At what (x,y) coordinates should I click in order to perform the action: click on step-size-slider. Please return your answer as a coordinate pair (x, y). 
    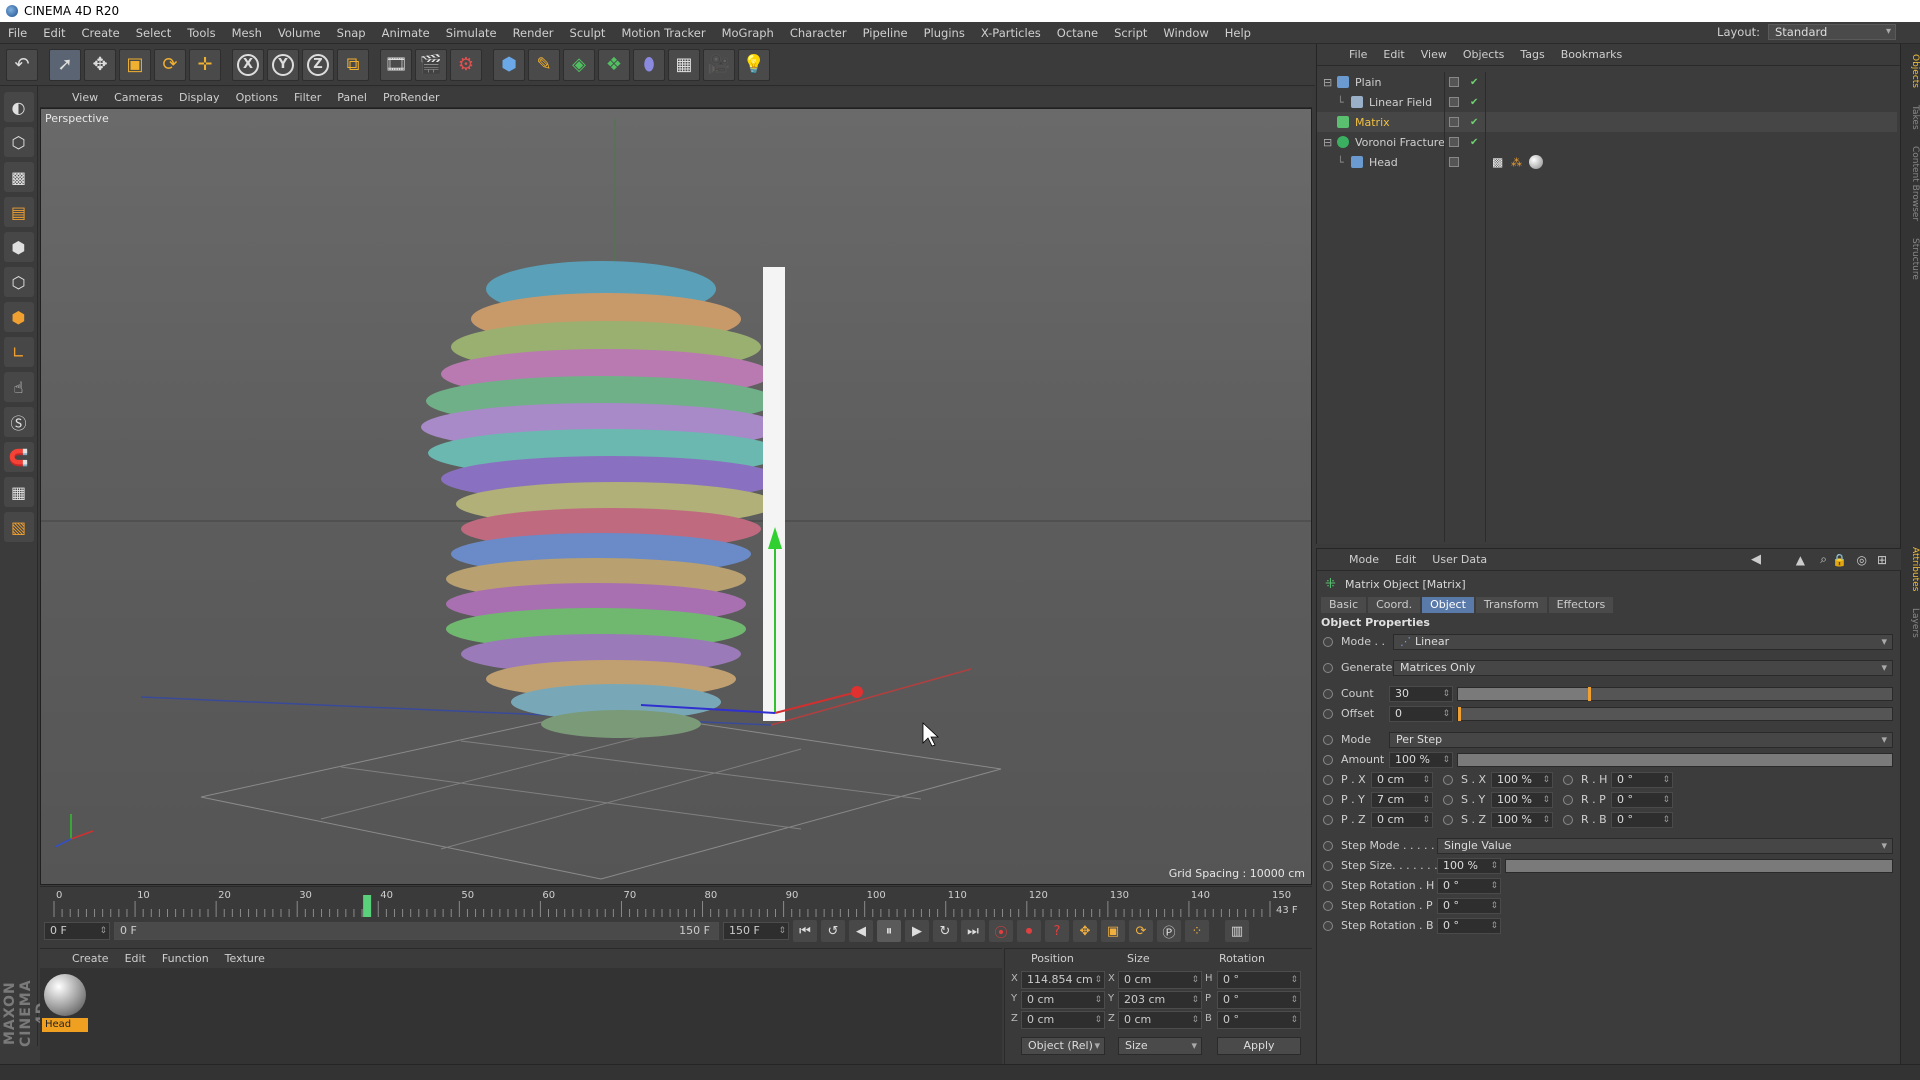
    Looking at the image, I should click on (1699, 866).